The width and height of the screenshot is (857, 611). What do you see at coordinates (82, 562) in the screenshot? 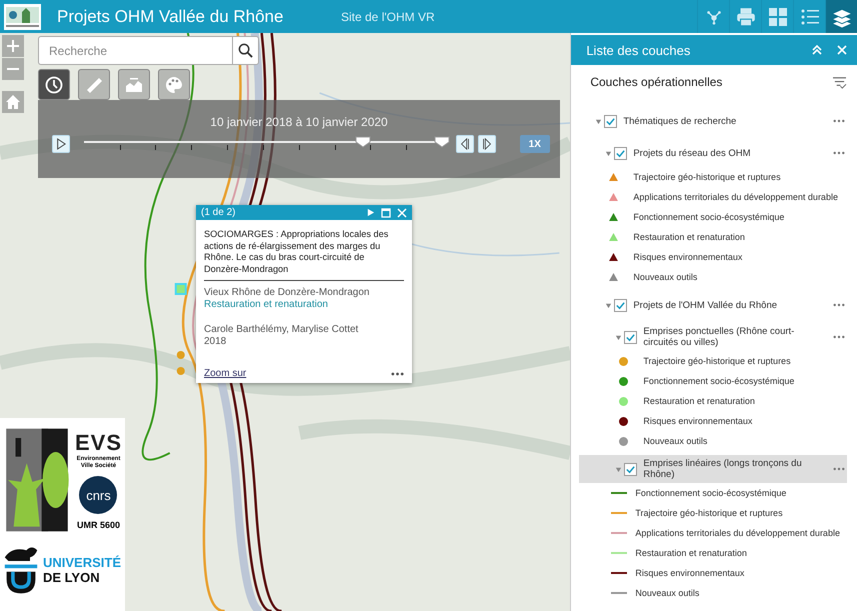
I see `university-name: UNIVERSITÉ` at bounding box center [82, 562].